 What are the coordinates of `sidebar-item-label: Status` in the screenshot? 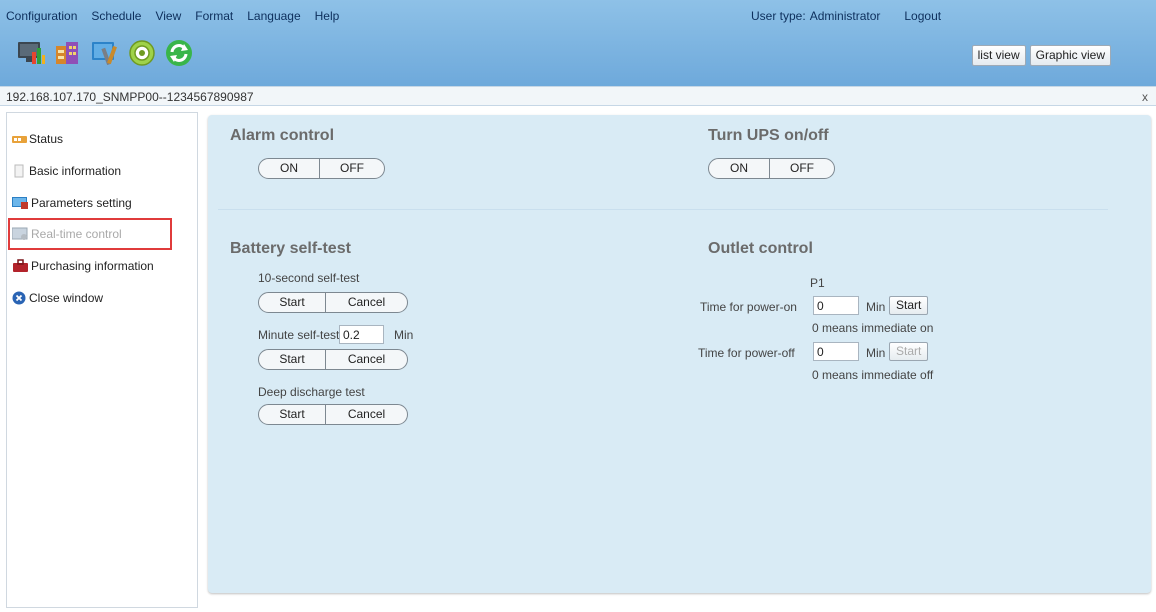 It's located at (46, 139).